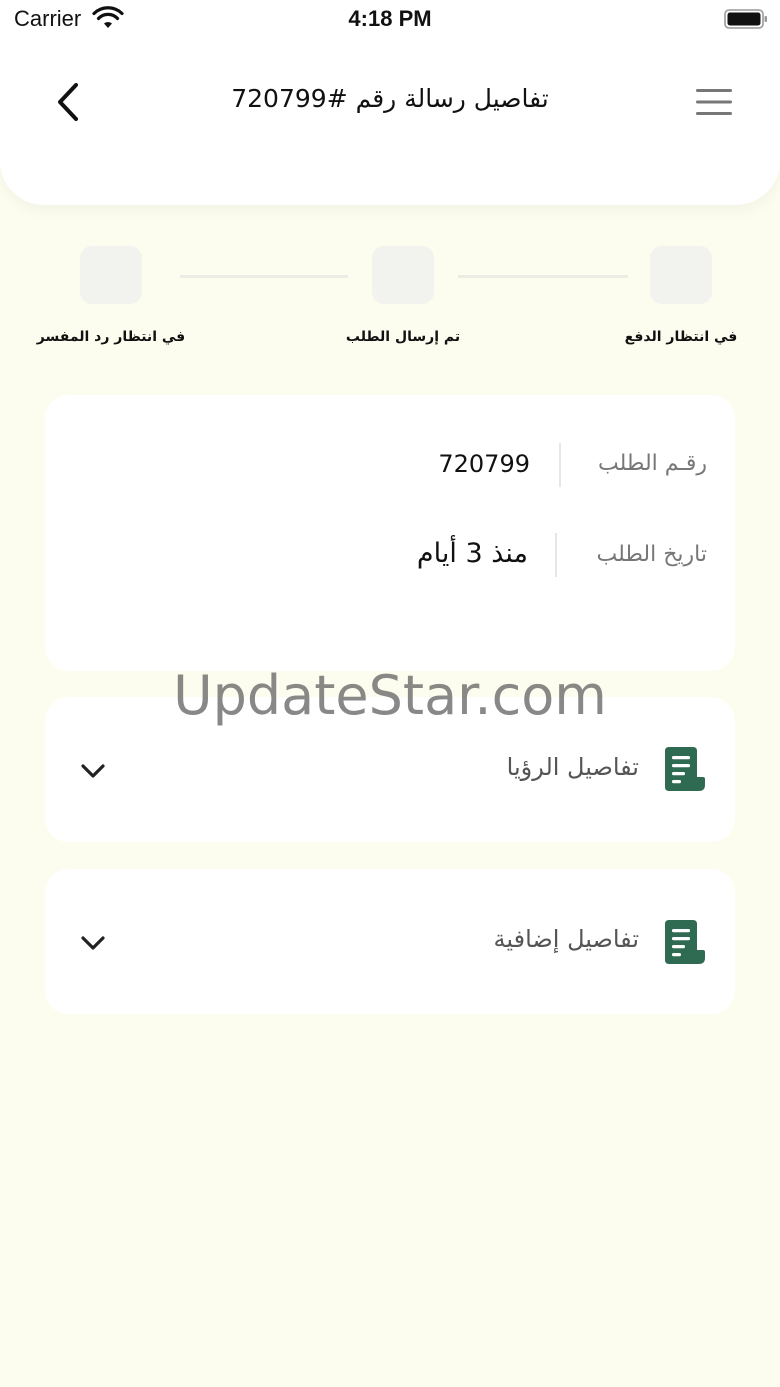 This screenshot has width=780, height=1387. What do you see at coordinates (403, 337) in the screenshot?
I see `step-label-sent: تم إرسال الطلب` at bounding box center [403, 337].